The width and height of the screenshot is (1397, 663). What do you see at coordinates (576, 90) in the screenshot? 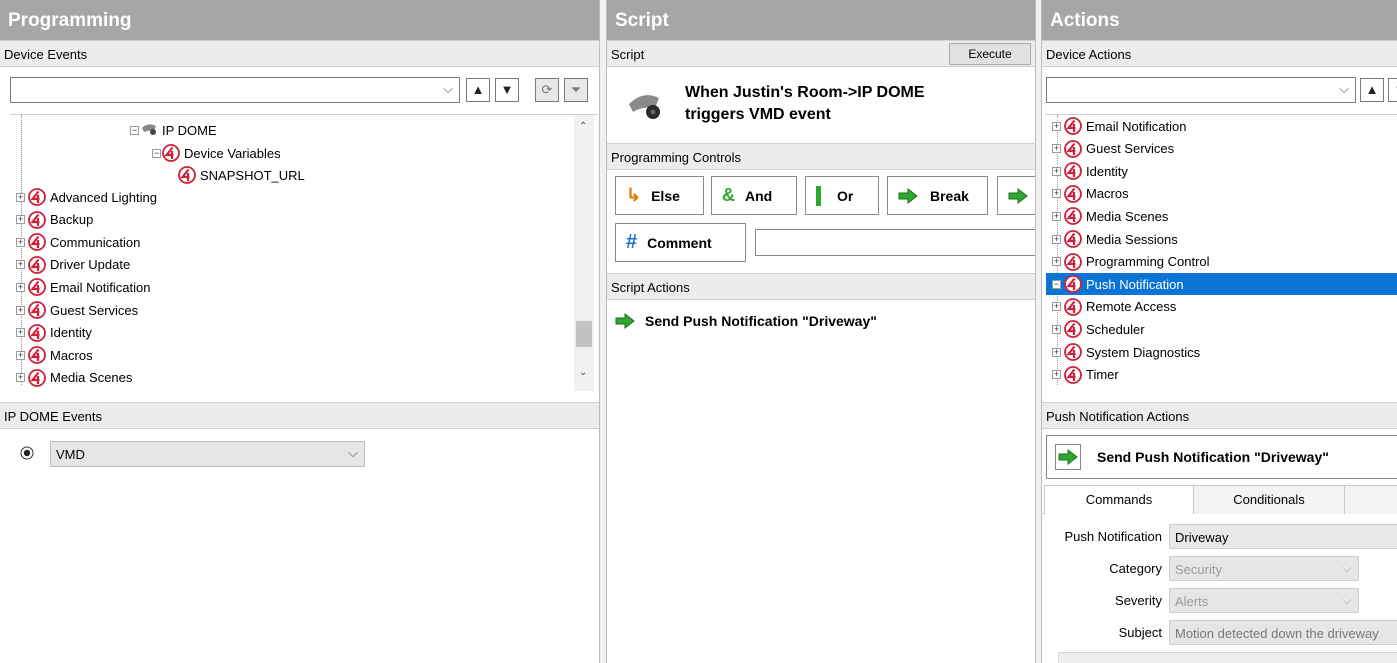
I see `filter-icon: ⏷` at bounding box center [576, 90].